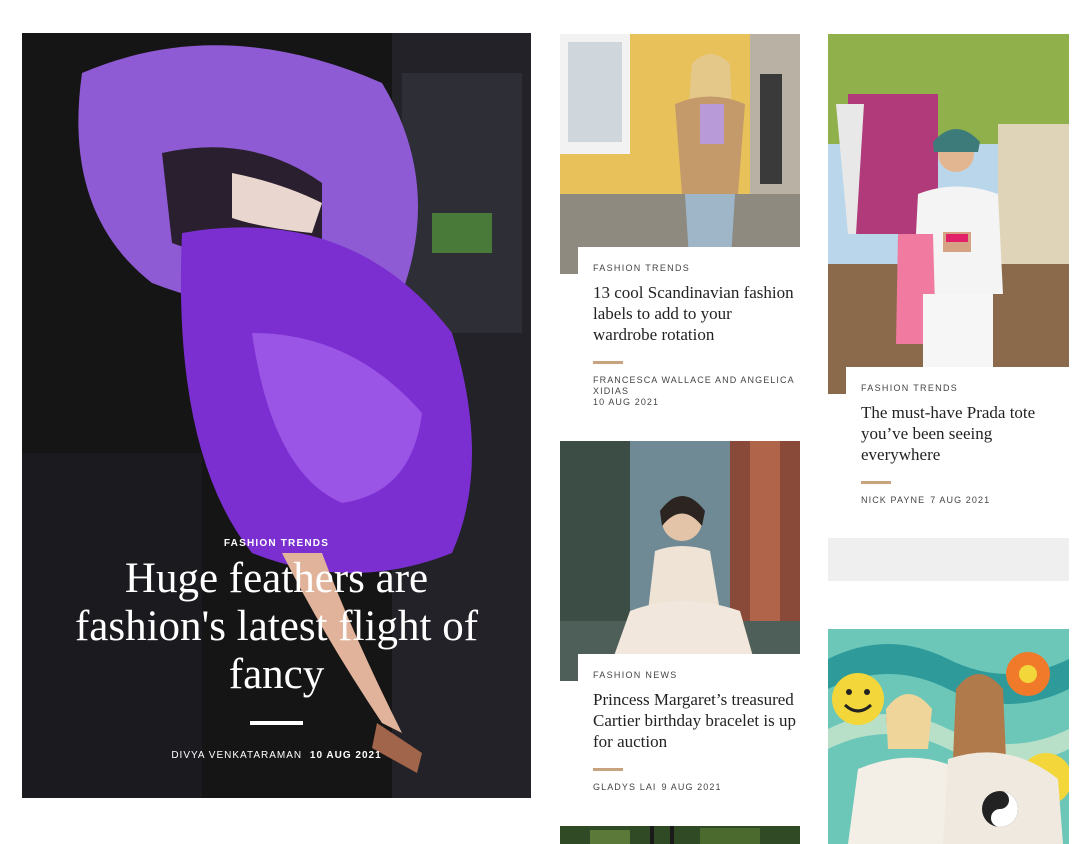 The height and width of the screenshot is (844, 1080). I want to click on card-image-princess-margaret, so click(680, 561).